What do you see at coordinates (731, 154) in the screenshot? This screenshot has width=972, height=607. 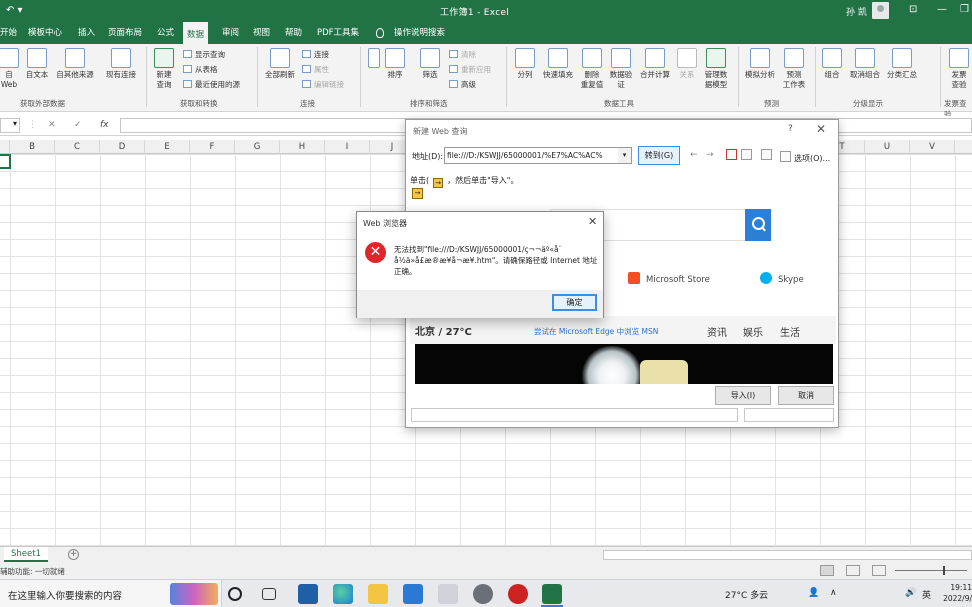 I see `stop-icon` at bounding box center [731, 154].